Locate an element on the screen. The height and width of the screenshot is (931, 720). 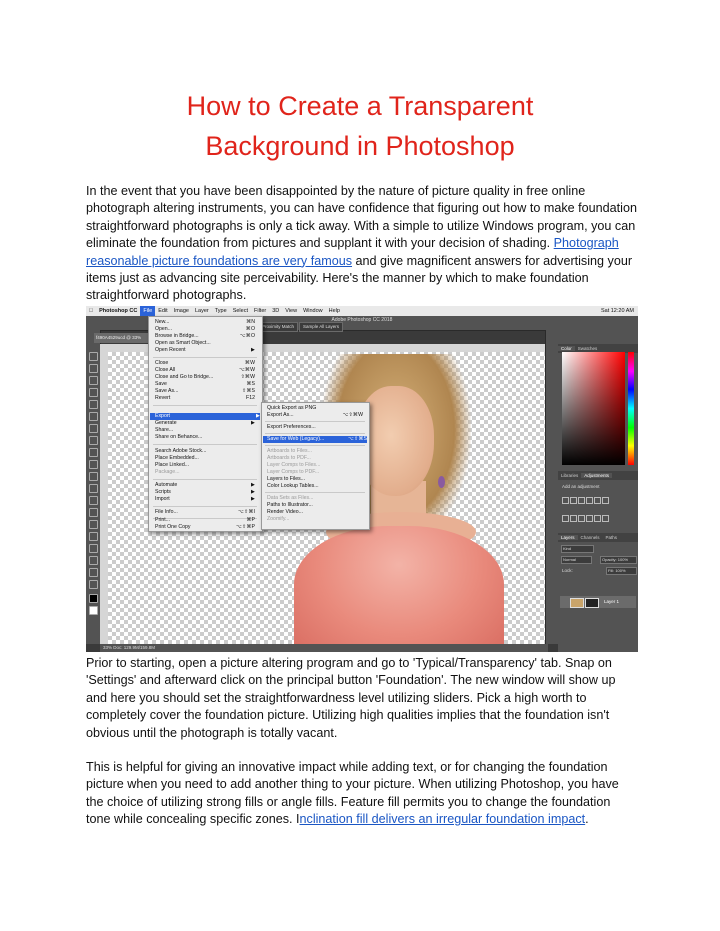
menubar-layer: Layer is located at coordinates (199, 311).